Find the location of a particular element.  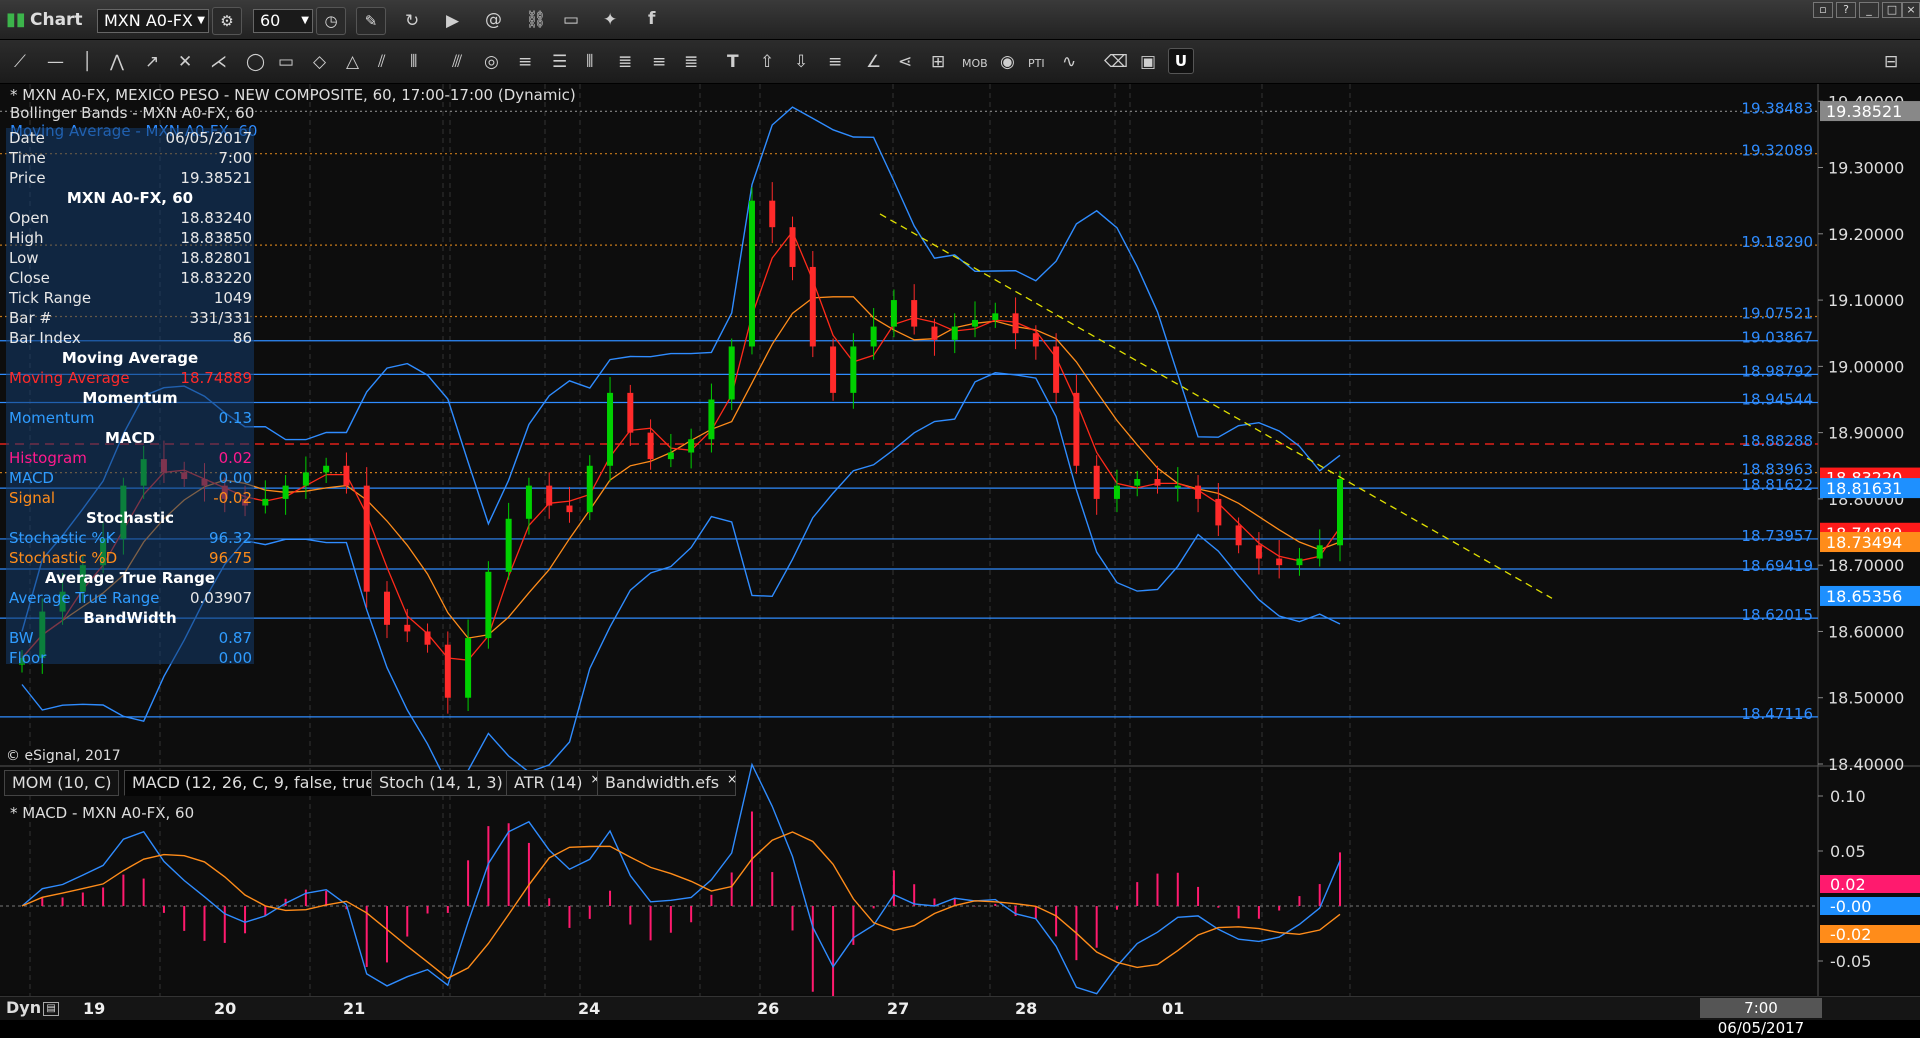

maximize-button: □ is located at coordinates (1892, 10).